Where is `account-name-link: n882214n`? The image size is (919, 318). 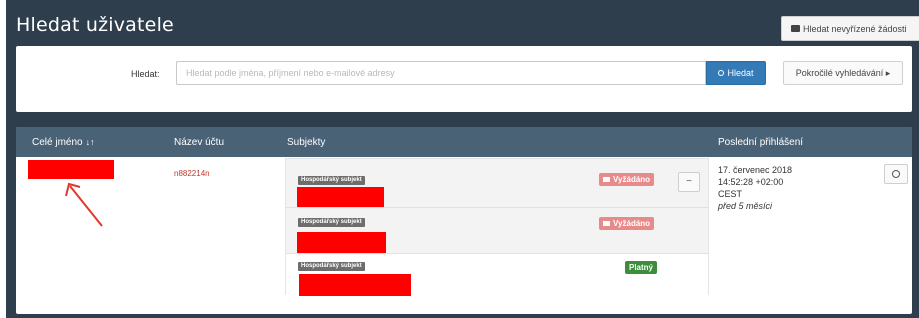
account-name-link: n882214n is located at coordinates (192, 173).